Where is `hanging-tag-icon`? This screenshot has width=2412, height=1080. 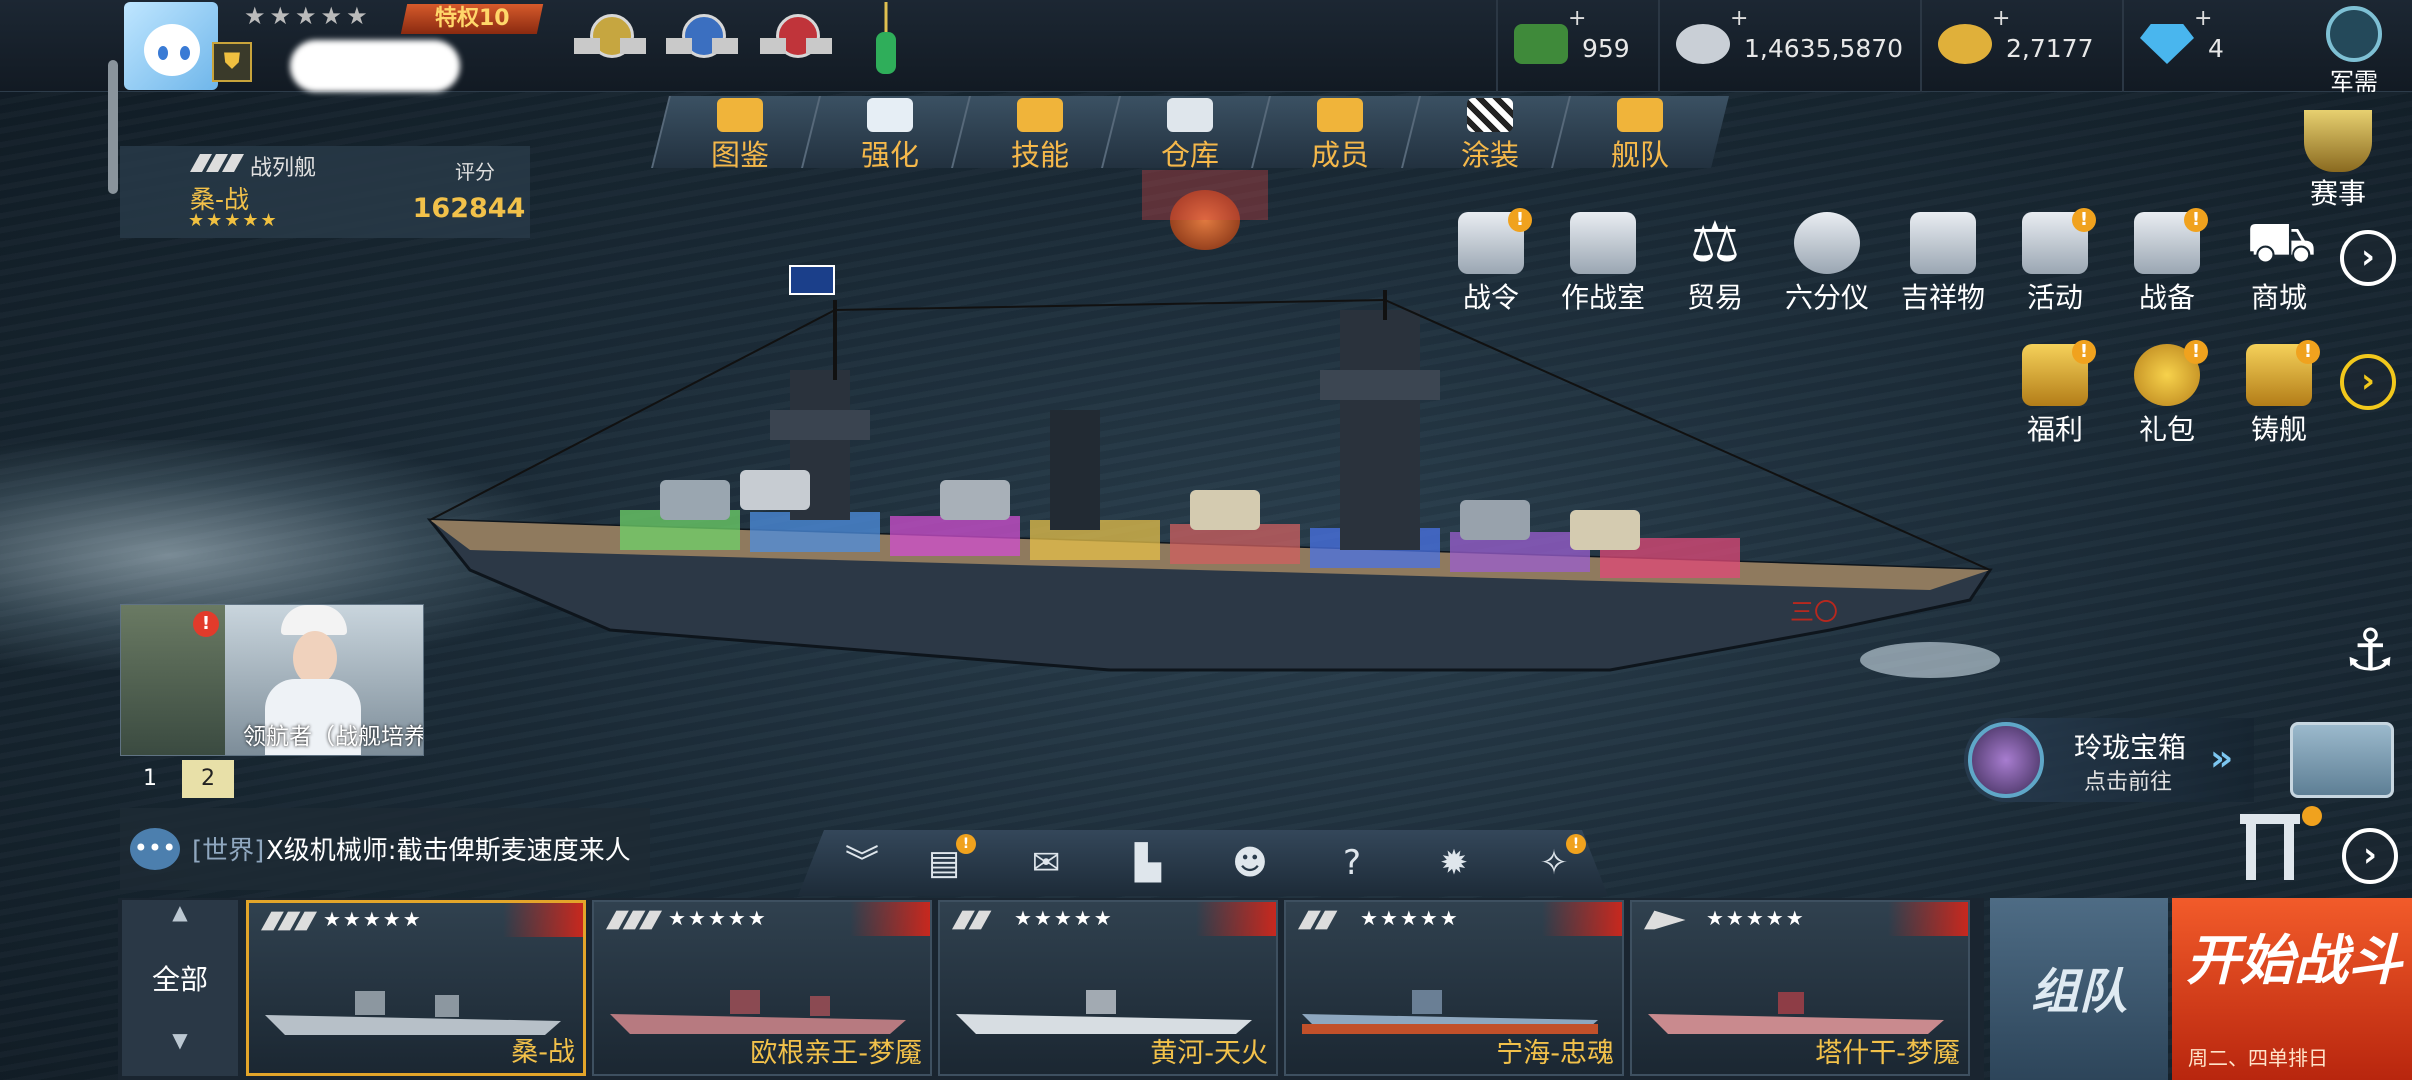
hanging-tag-icon is located at coordinates (886, 40).